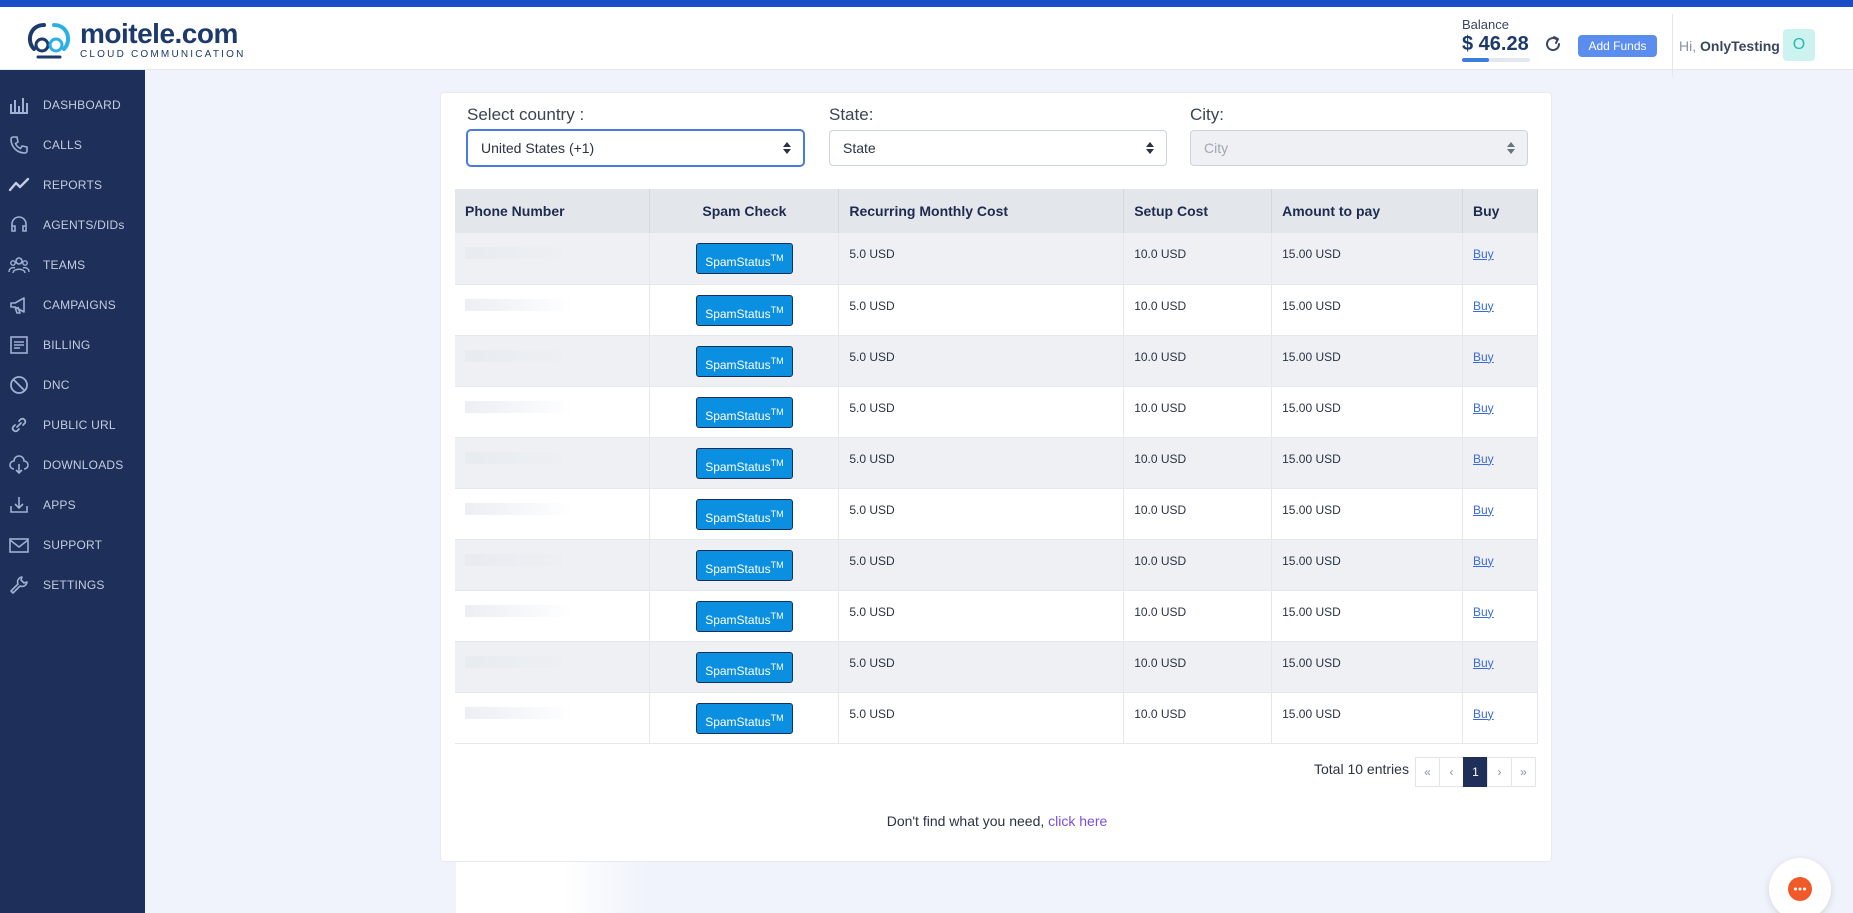 The image size is (1853, 913). Describe the element at coordinates (998, 148) in the screenshot. I see `state-select: State` at that location.